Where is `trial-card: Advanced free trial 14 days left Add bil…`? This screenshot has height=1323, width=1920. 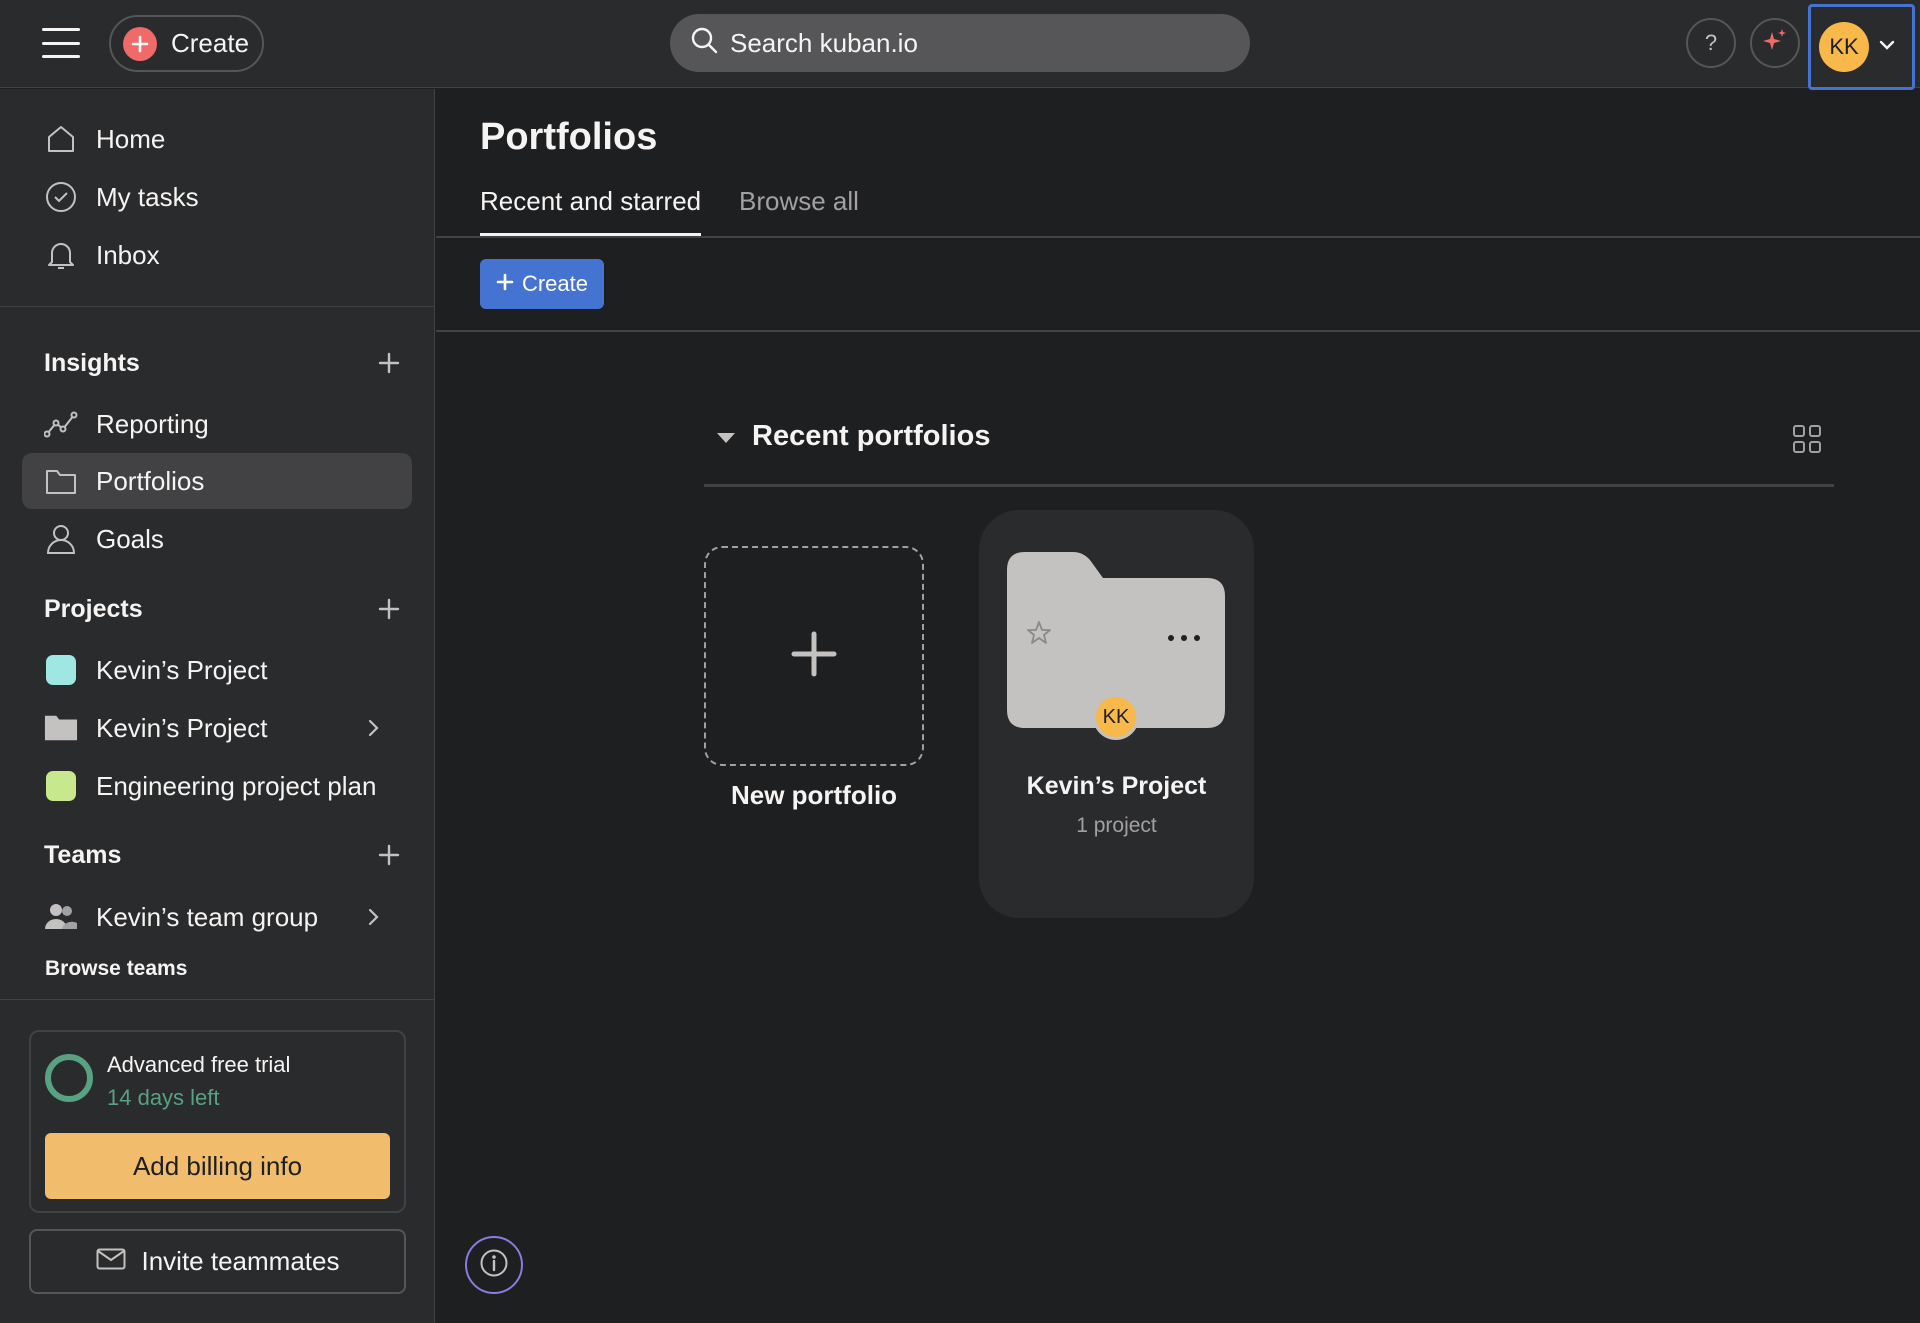 trial-card: Advanced free trial 14 days left Add bil… is located at coordinates (217, 1121).